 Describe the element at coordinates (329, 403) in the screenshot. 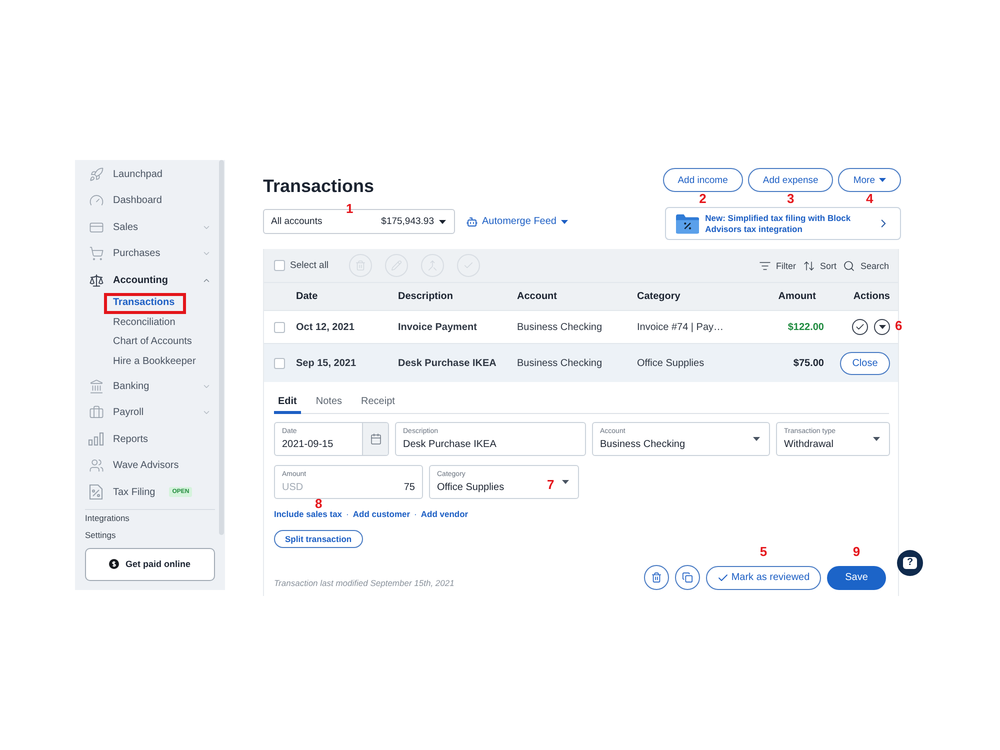

I see `tab: Notes` at that location.